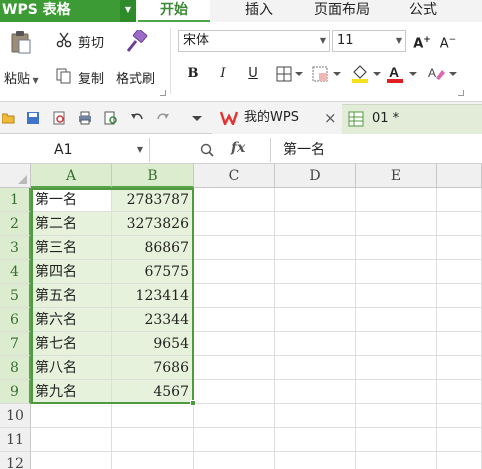 The height and width of the screenshot is (469, 482). I want to click on cell-b10, so click(153, 416).